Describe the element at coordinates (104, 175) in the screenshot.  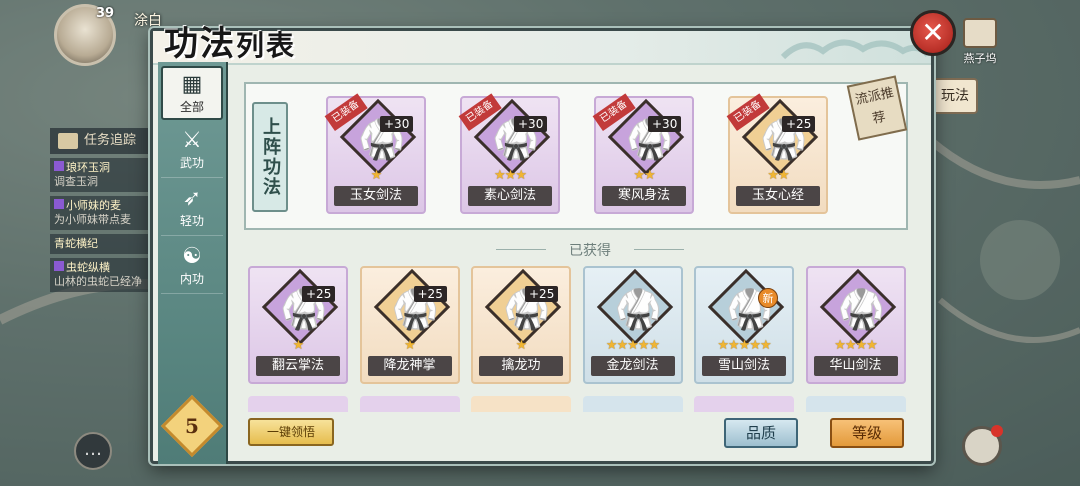
I see `quest-item: 琅环玉洞 调查玉洞` at that location.